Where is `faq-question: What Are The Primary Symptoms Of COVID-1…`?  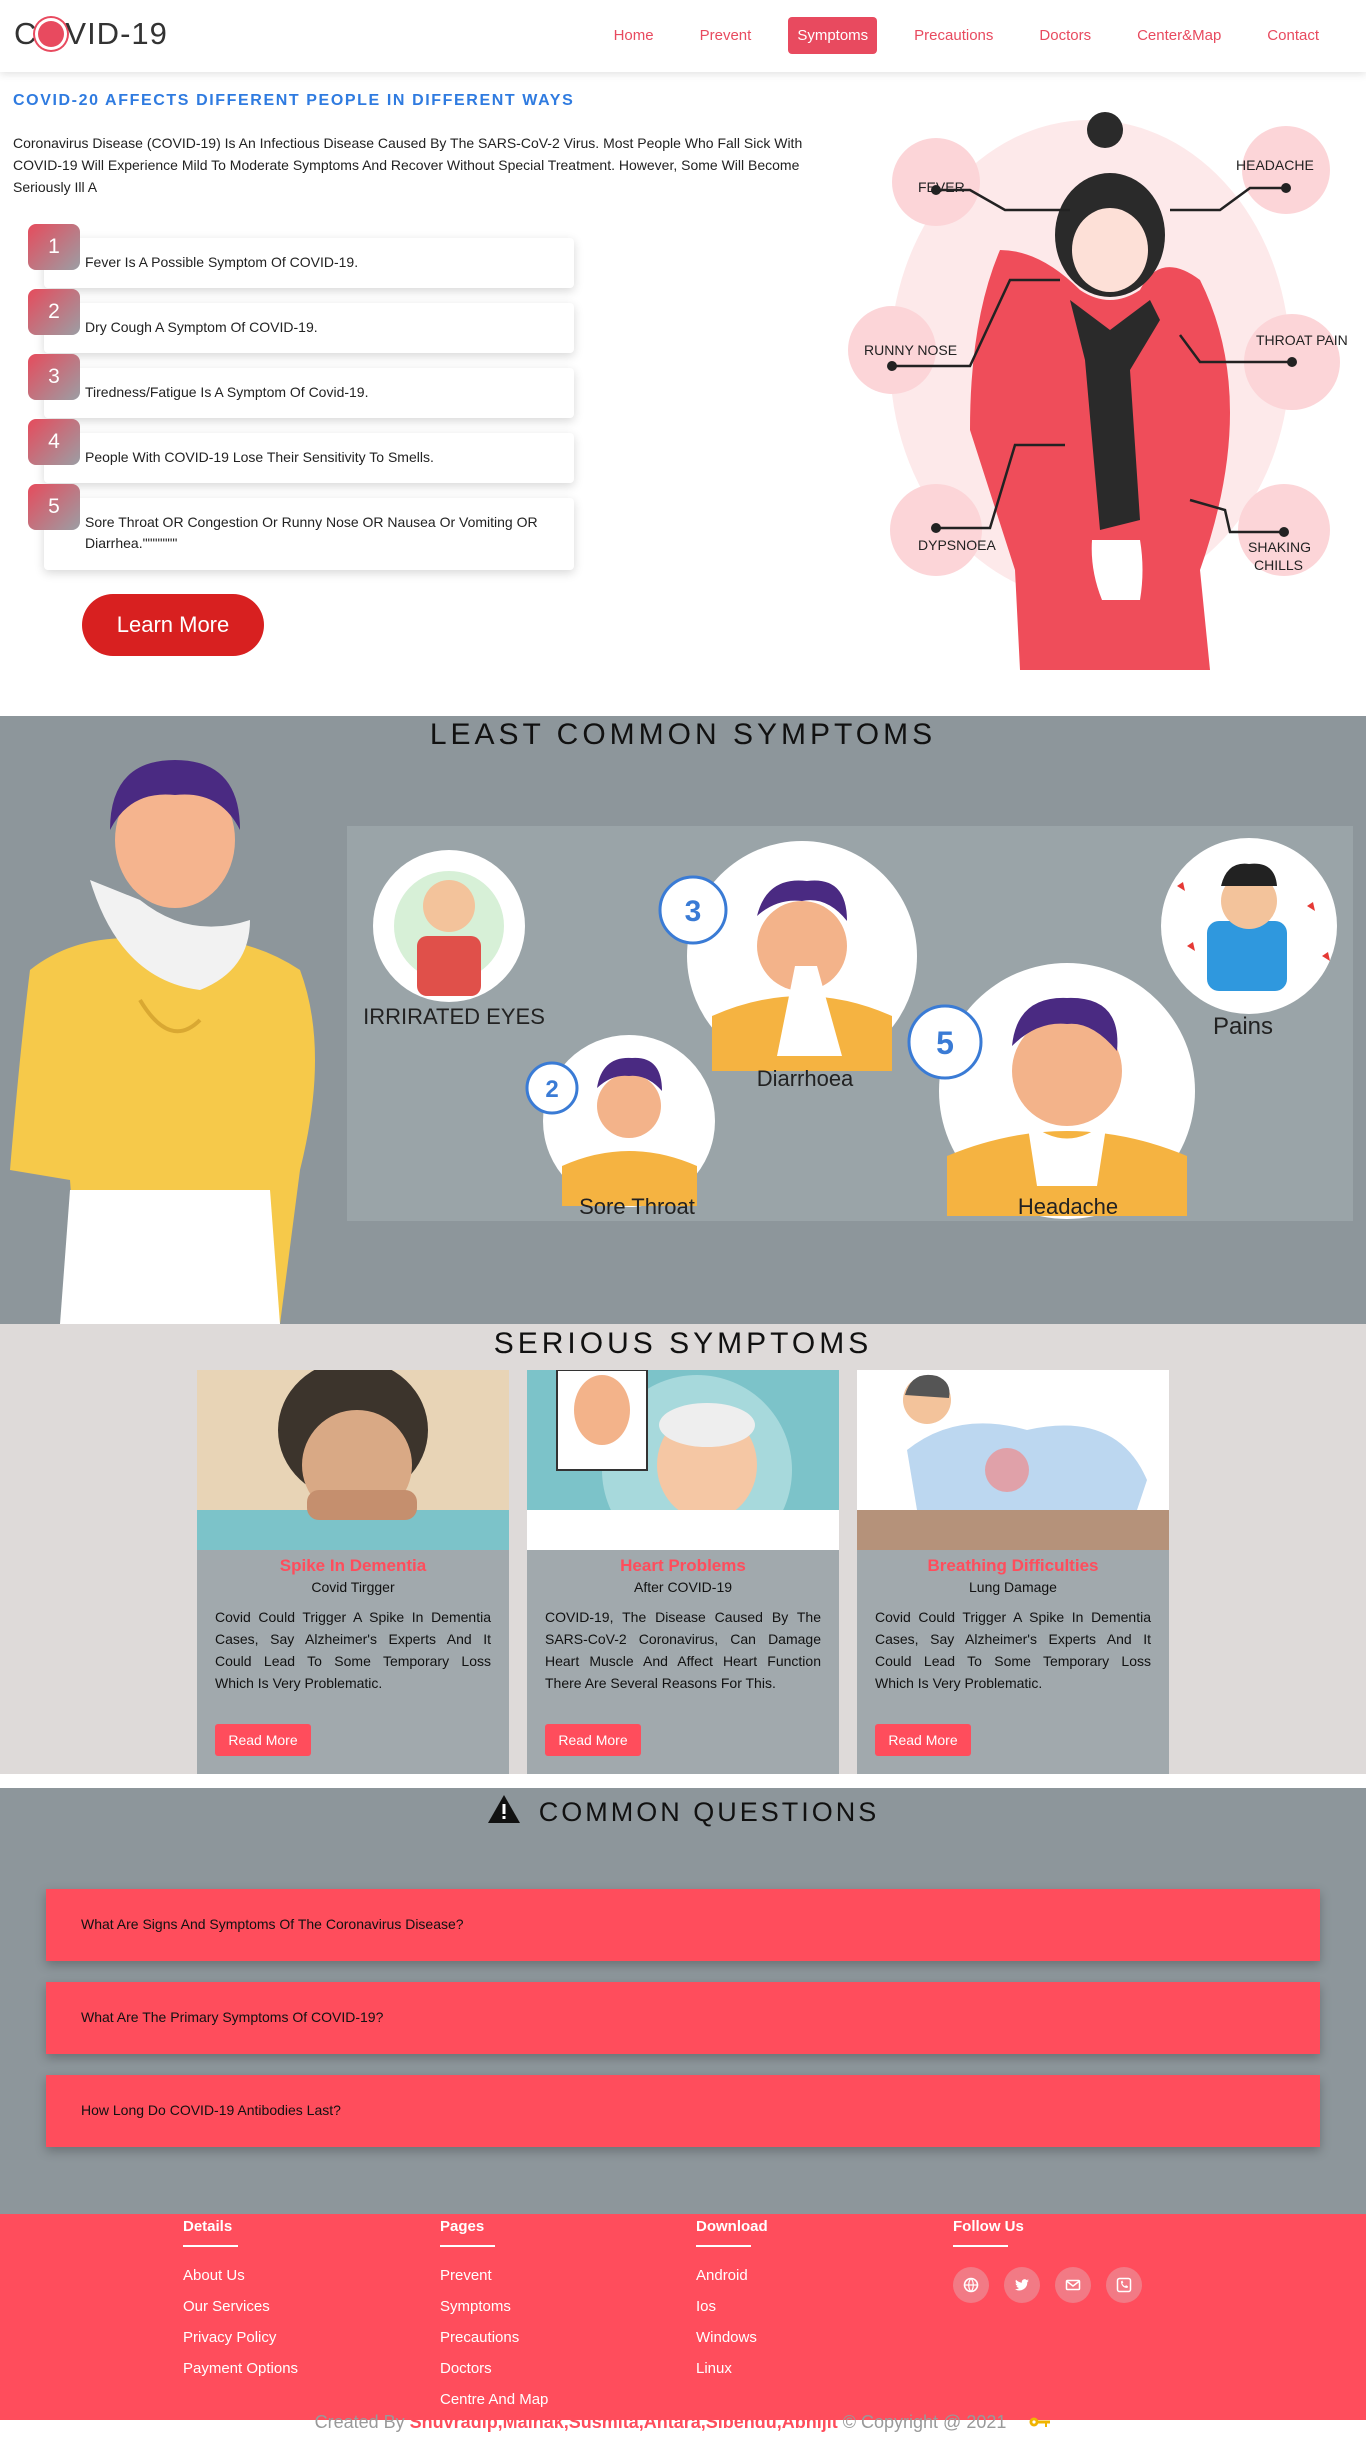
faq-question: What Are The Primary Symptoms Of COVID-1… is located at coordinates (232, 2017).